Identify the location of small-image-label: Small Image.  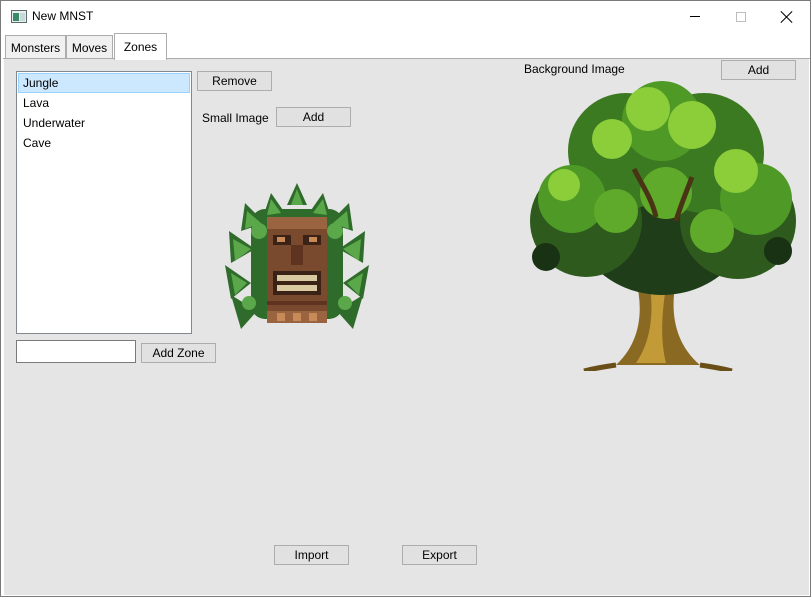
(235, 118).